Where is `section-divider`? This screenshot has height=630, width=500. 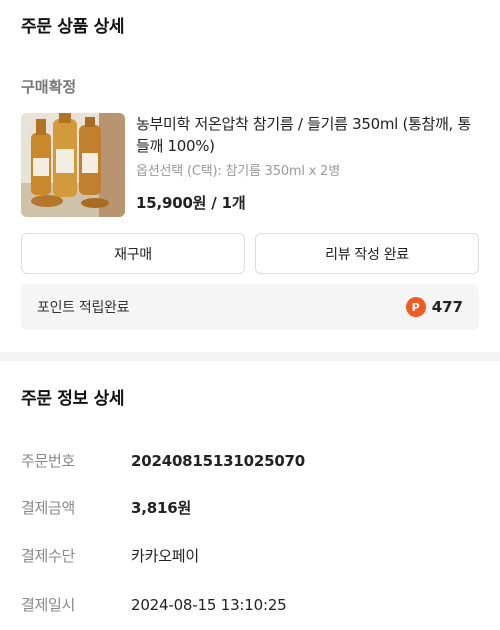 section-divider is located at coordinates (250, 356).